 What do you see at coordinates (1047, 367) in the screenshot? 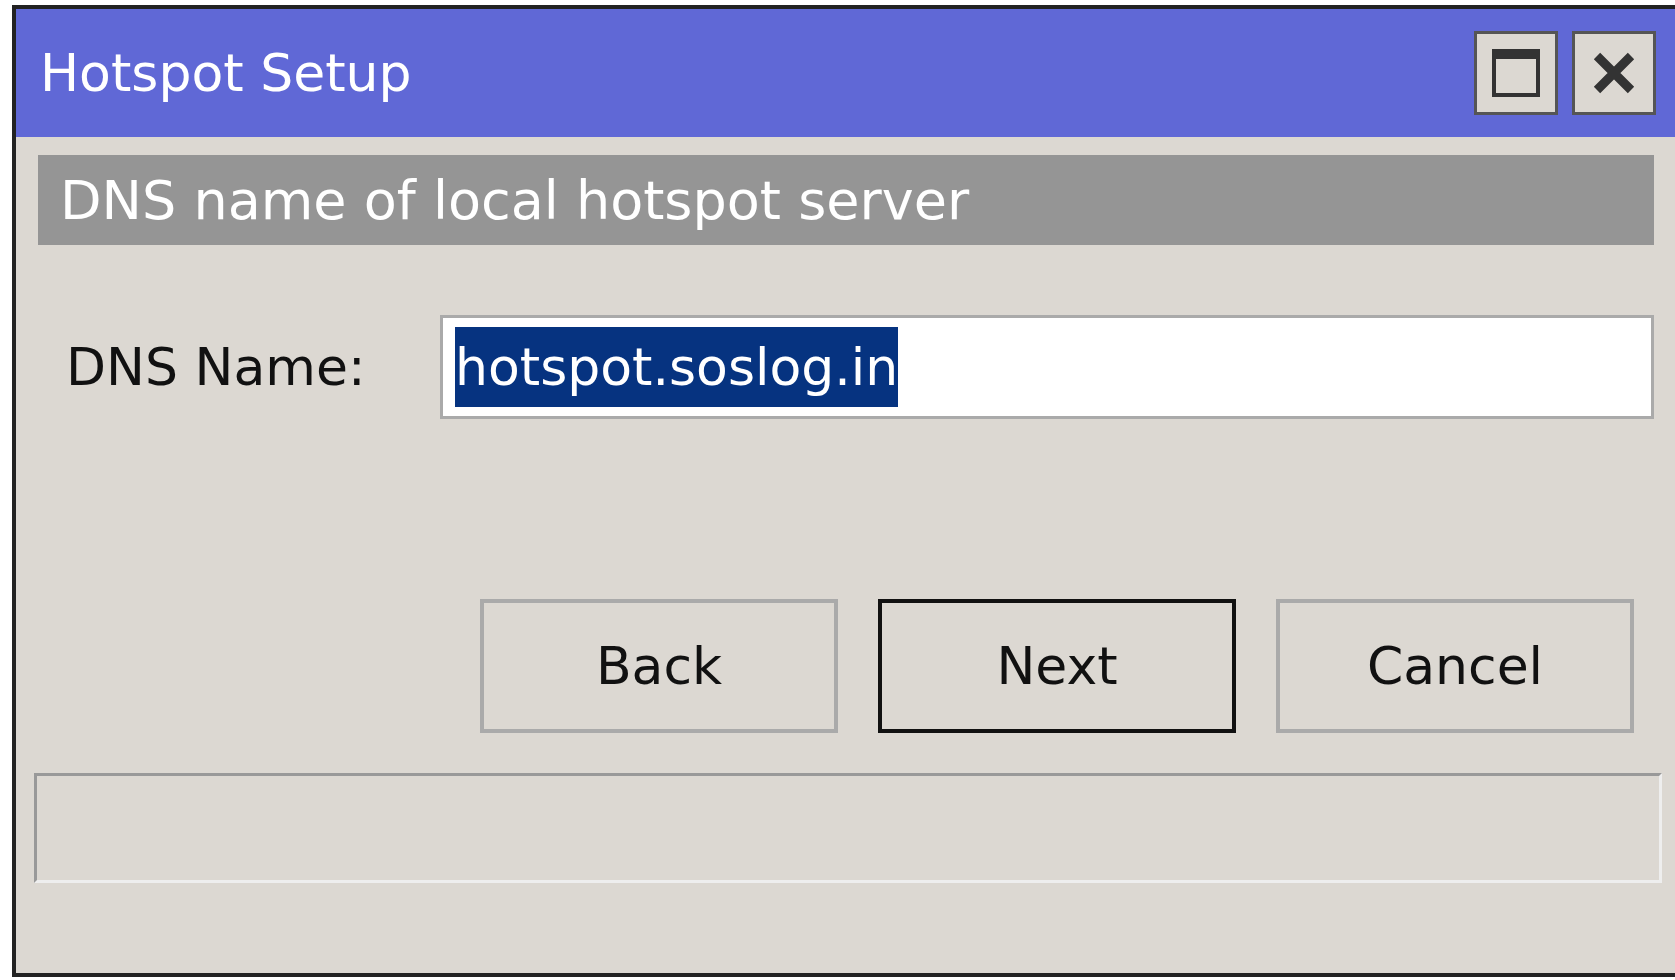
I see `dns-name-field: hotspot.soslog.in` at bounding box center [1047, 367].